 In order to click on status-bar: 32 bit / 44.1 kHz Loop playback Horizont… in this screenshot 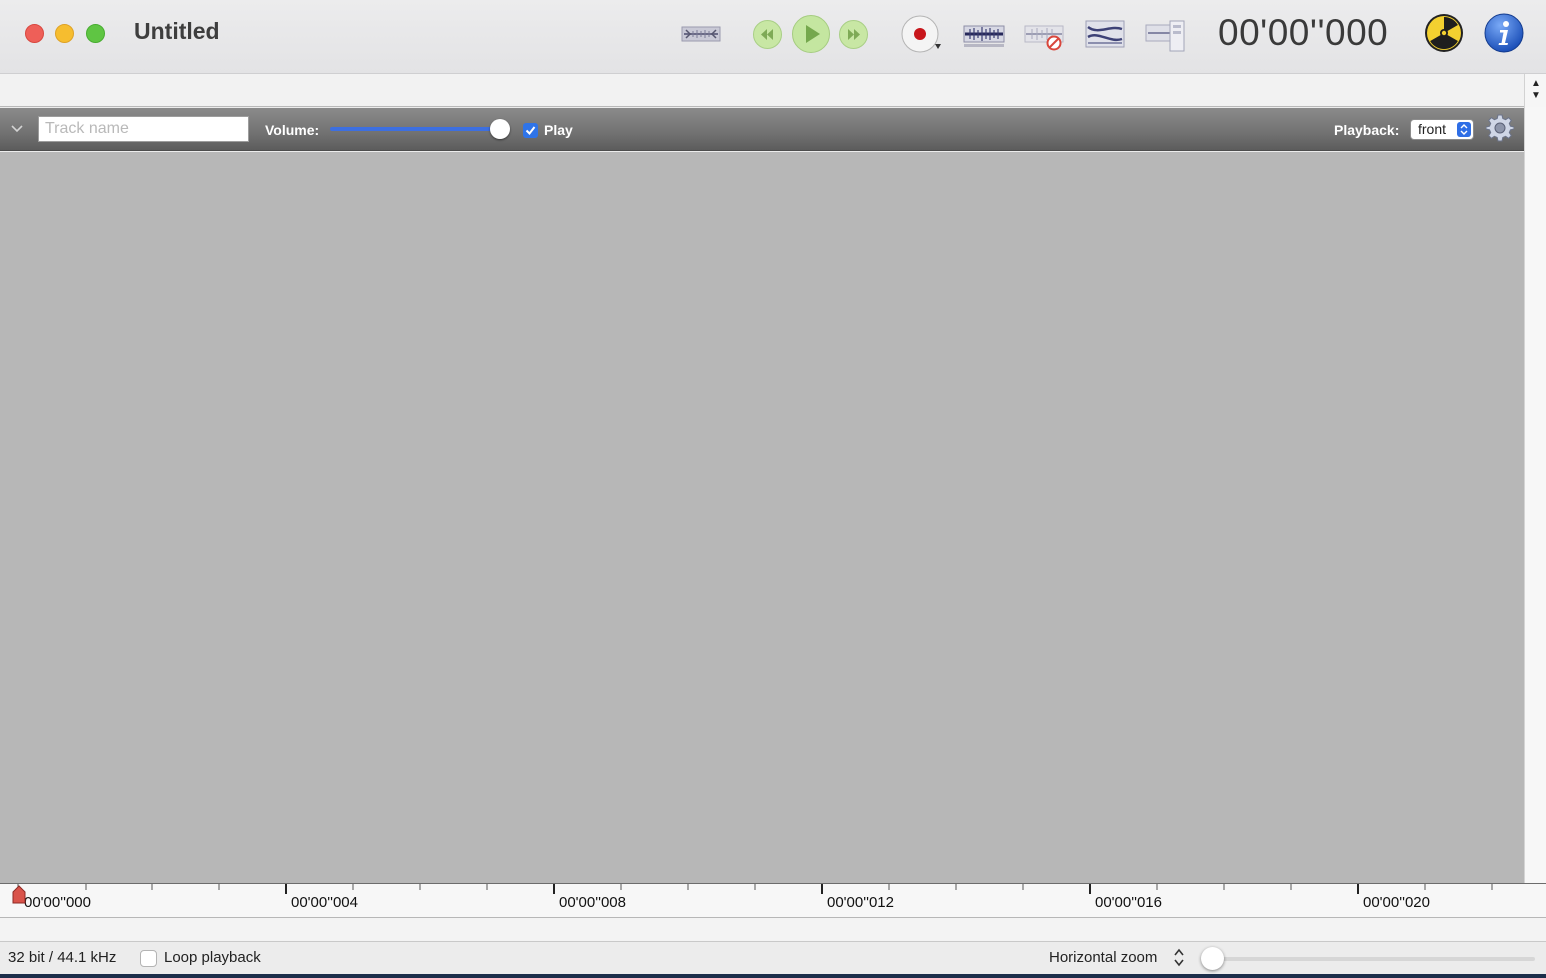, I will do `click(773, 958)`.